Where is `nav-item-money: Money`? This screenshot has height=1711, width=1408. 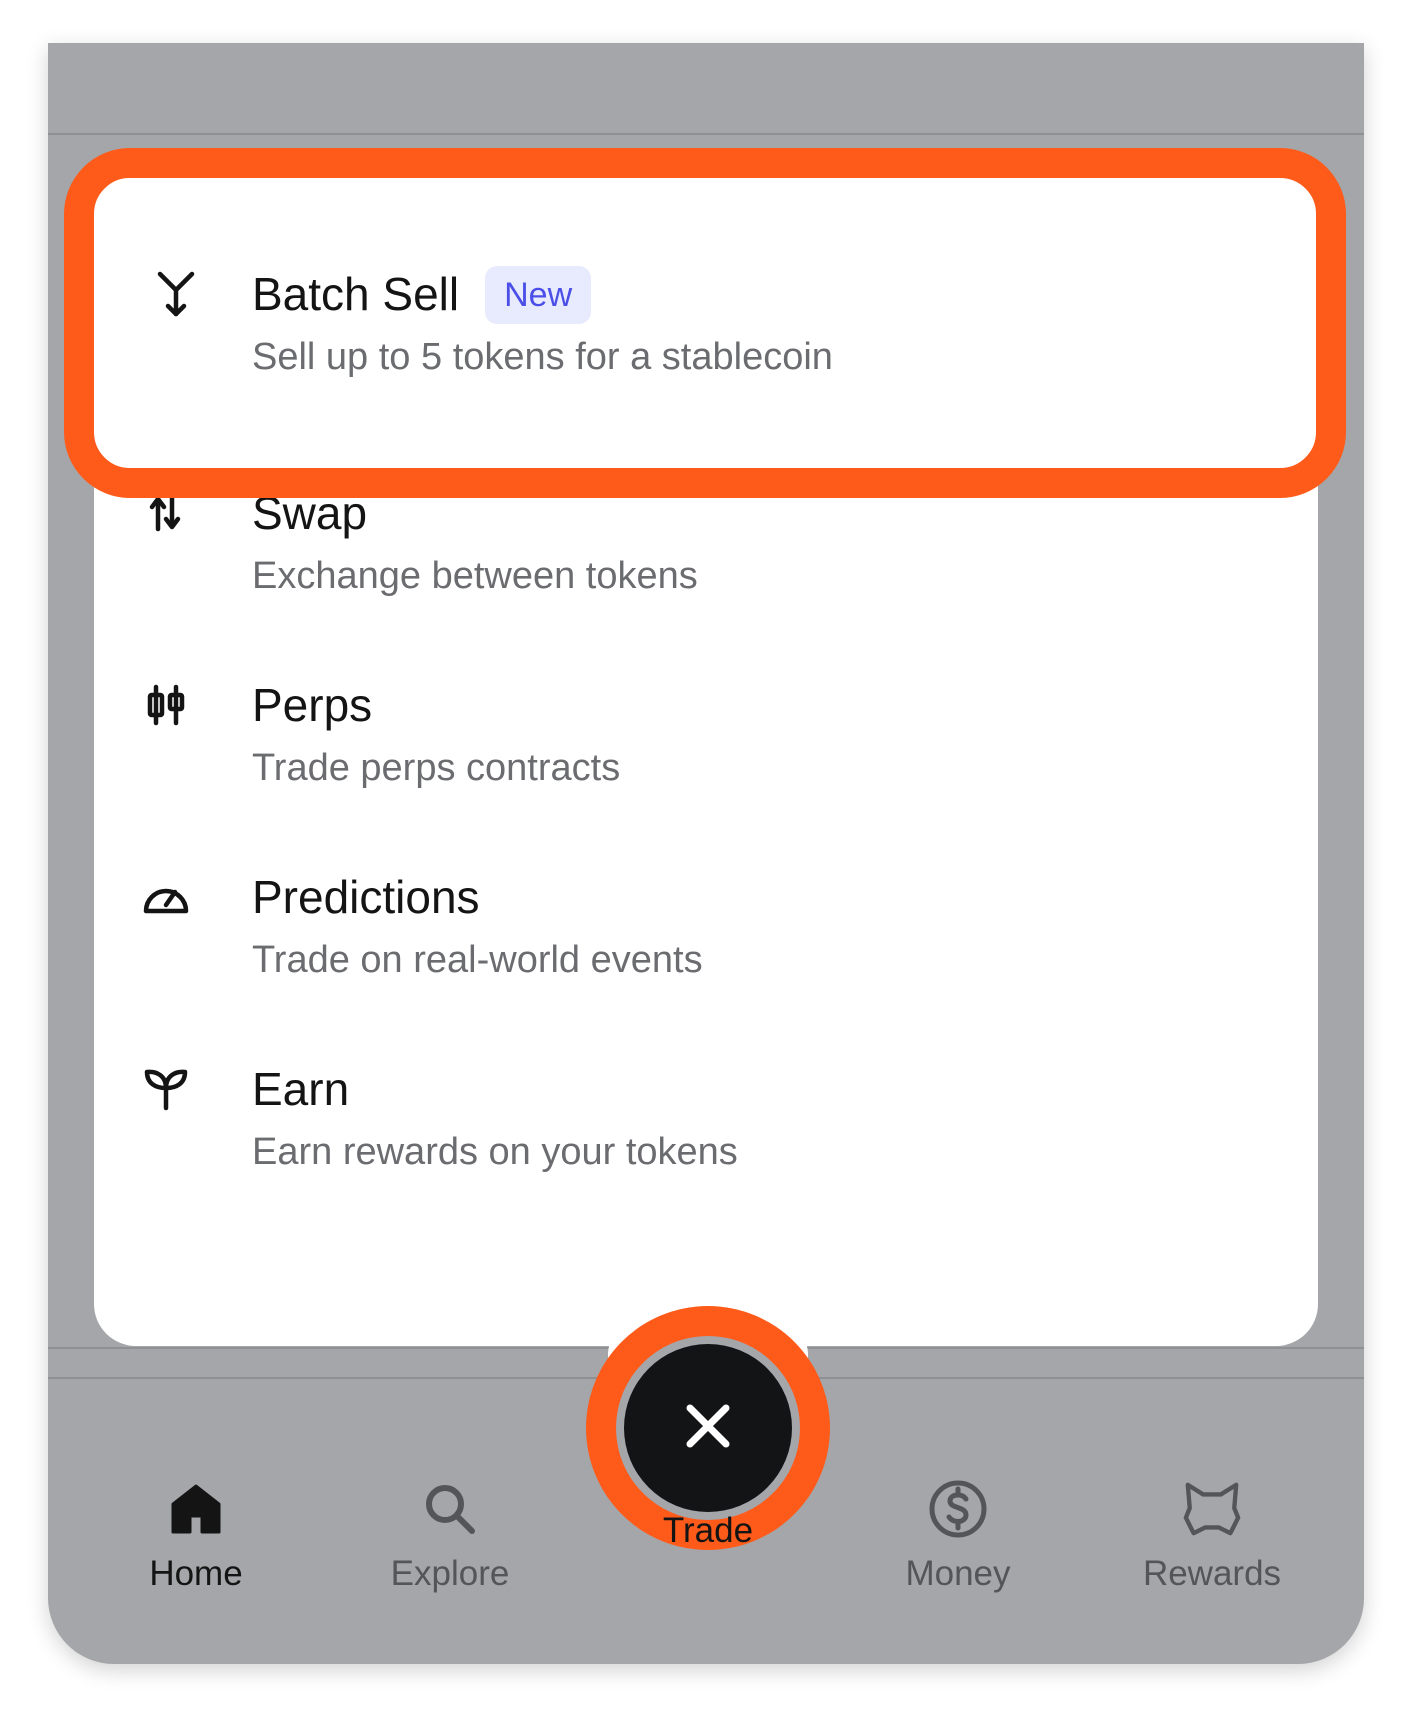 nav-item-money: Money is located at coordinates (958, 1486).